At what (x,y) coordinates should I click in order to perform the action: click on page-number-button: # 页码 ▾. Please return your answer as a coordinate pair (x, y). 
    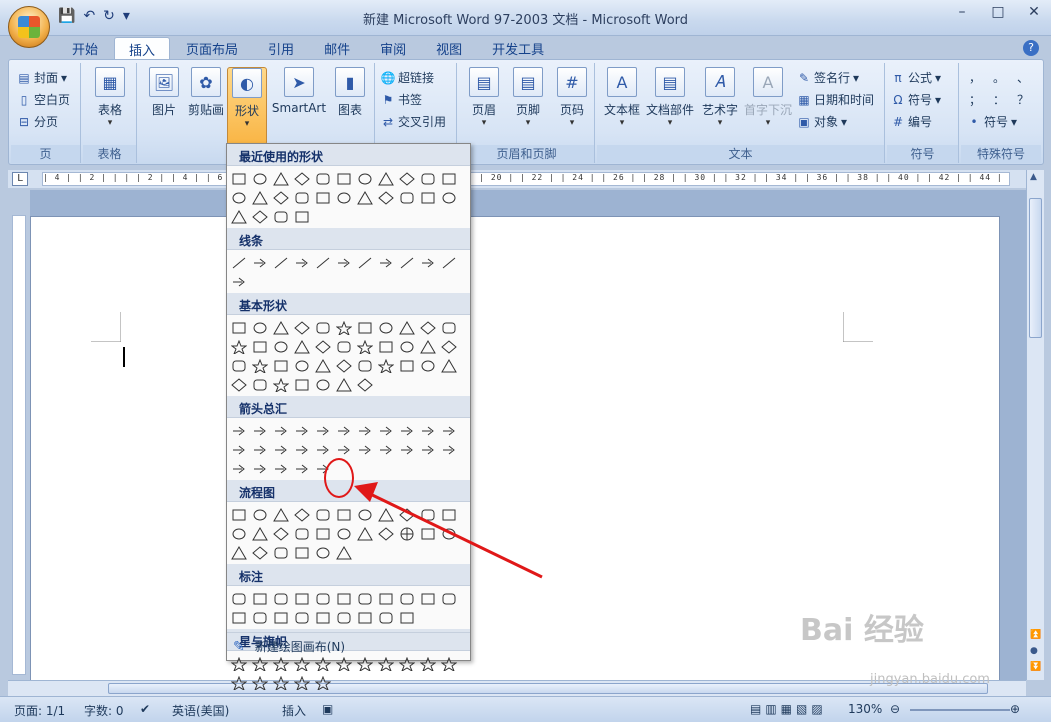
    Looking at the image, I should click on (572, 97).